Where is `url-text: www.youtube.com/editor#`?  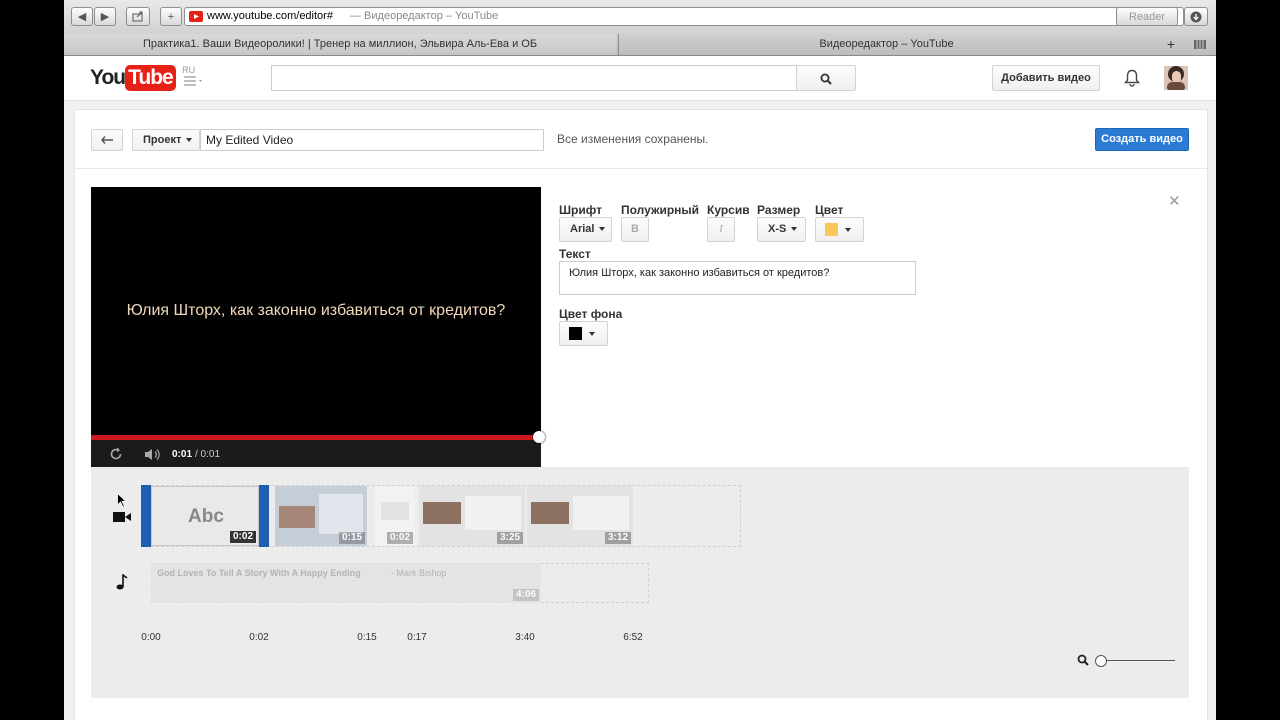
url-text: www.youtube.com/editor# is located at coordinates (270, 16).